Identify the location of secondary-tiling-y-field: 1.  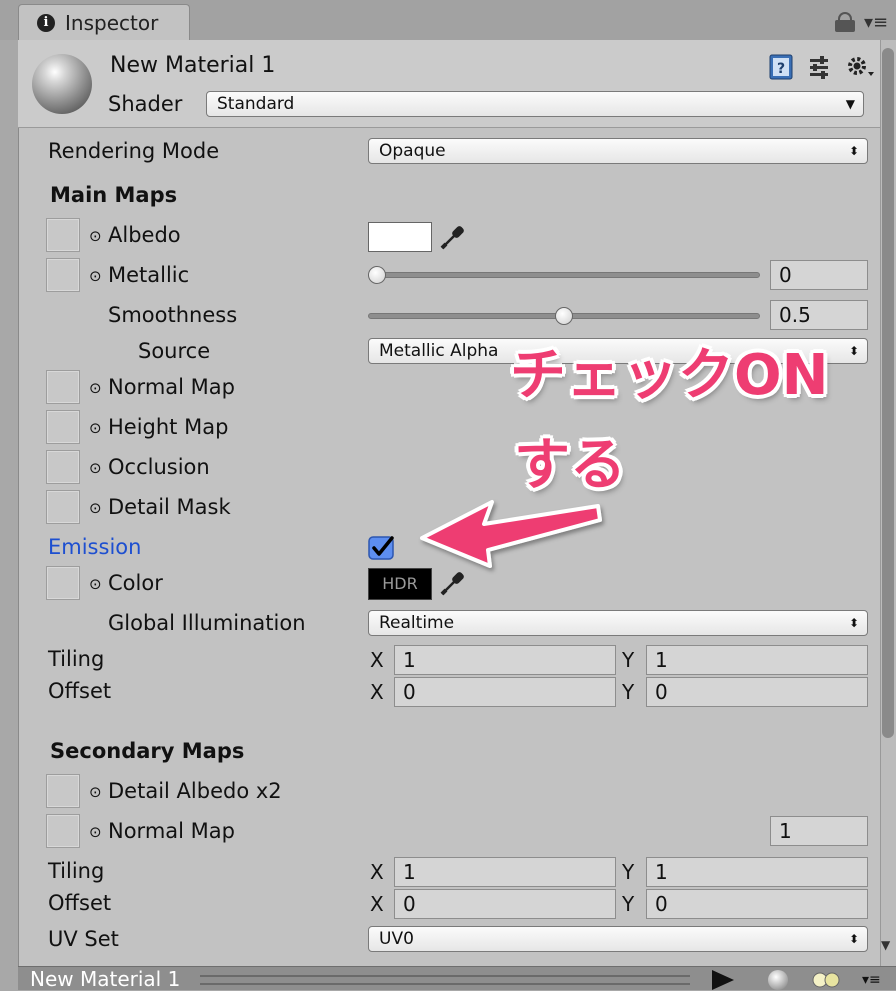
(757, 872).